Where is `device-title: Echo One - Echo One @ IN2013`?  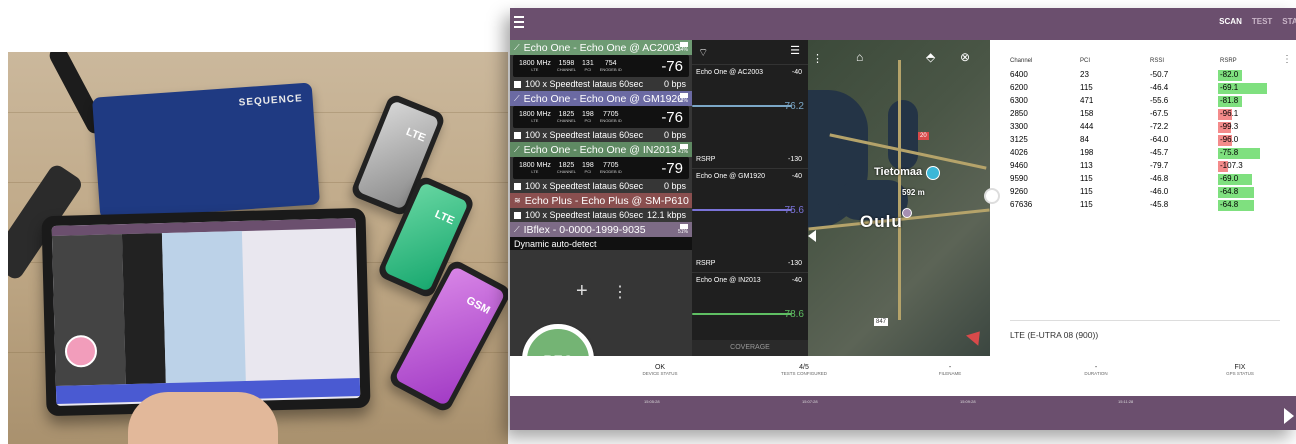
device-title: Echo One - Echo One @ IN2013 is located at coordinates (600, 149).